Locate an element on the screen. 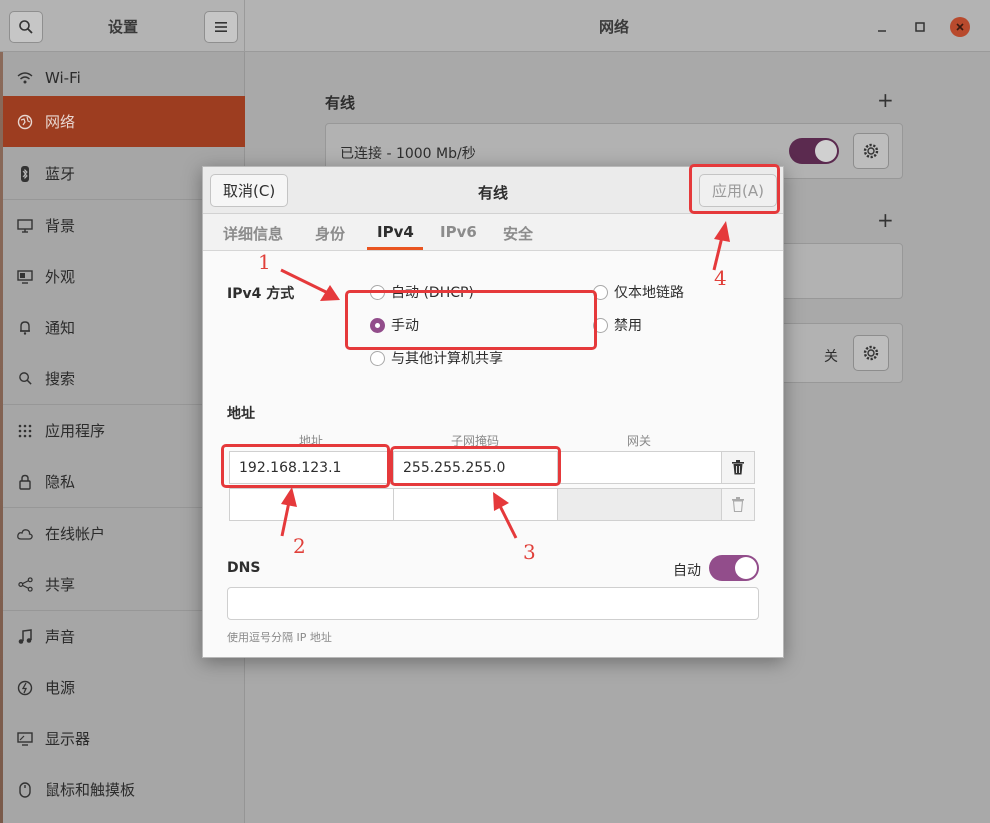 The image size is (990, 823). sidebar-title: 设置 is located at coordinates (123, 27).